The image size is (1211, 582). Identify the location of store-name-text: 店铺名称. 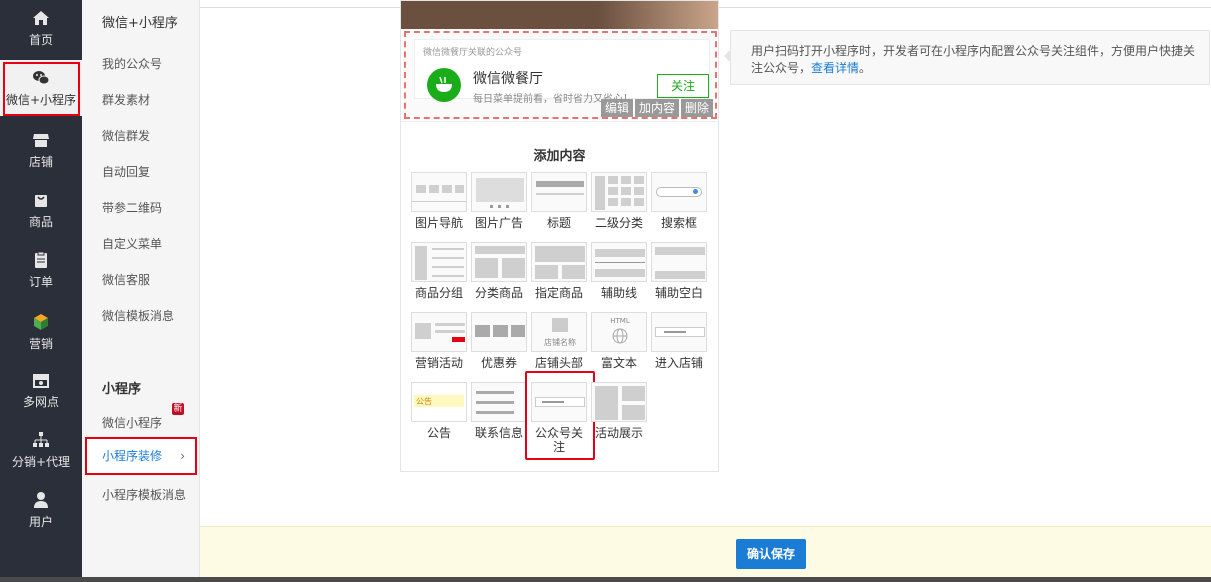
(560, 342).